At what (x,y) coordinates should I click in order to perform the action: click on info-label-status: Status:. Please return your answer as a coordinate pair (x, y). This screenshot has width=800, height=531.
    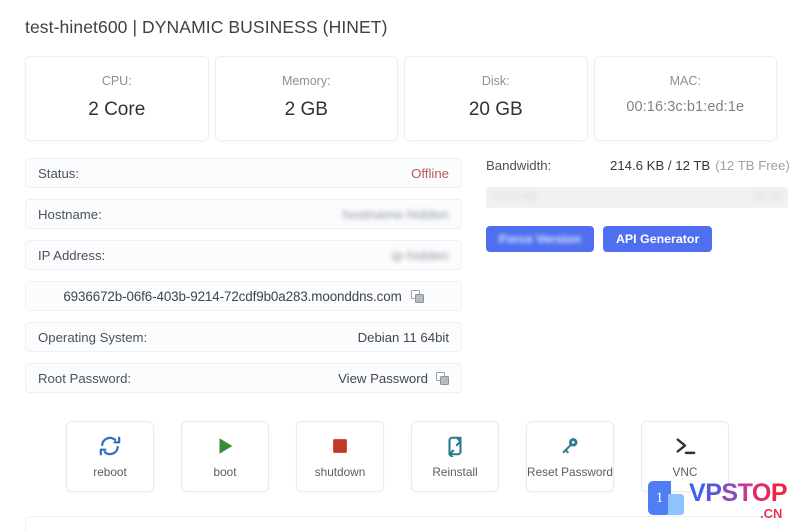
    Looking at the image, I should click on (59, 173).